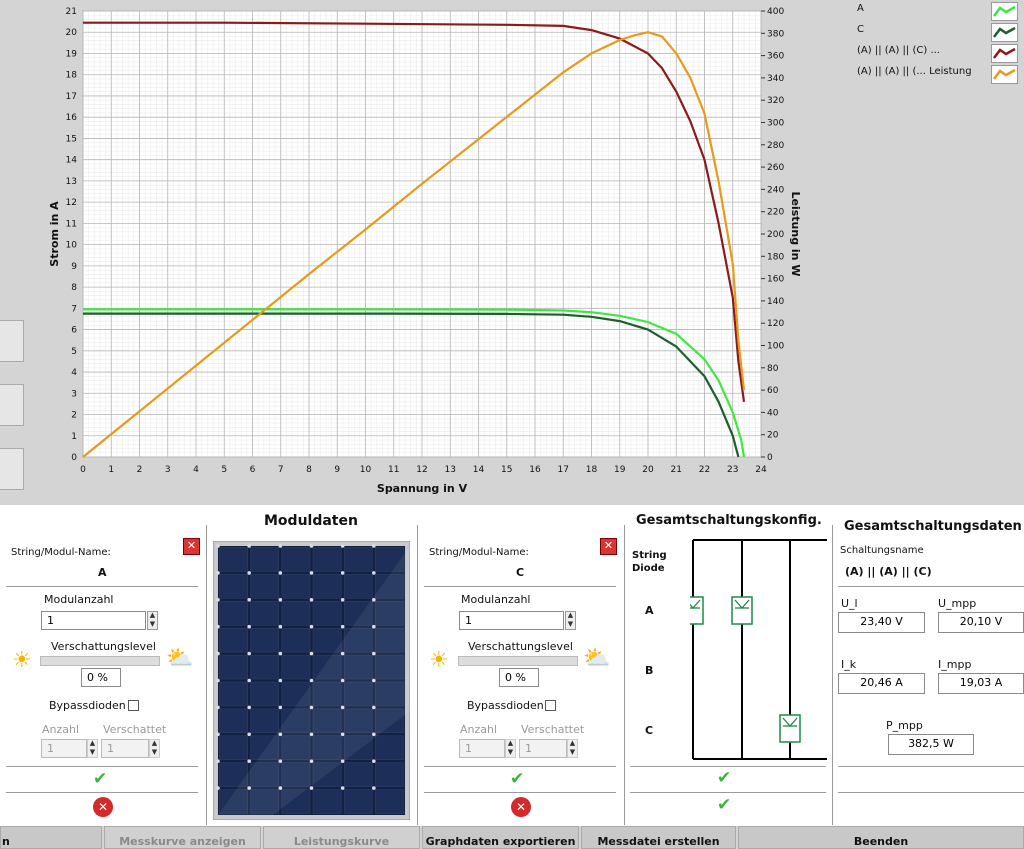  I want to click on y2-tick-label: 200, so click(775, 235).